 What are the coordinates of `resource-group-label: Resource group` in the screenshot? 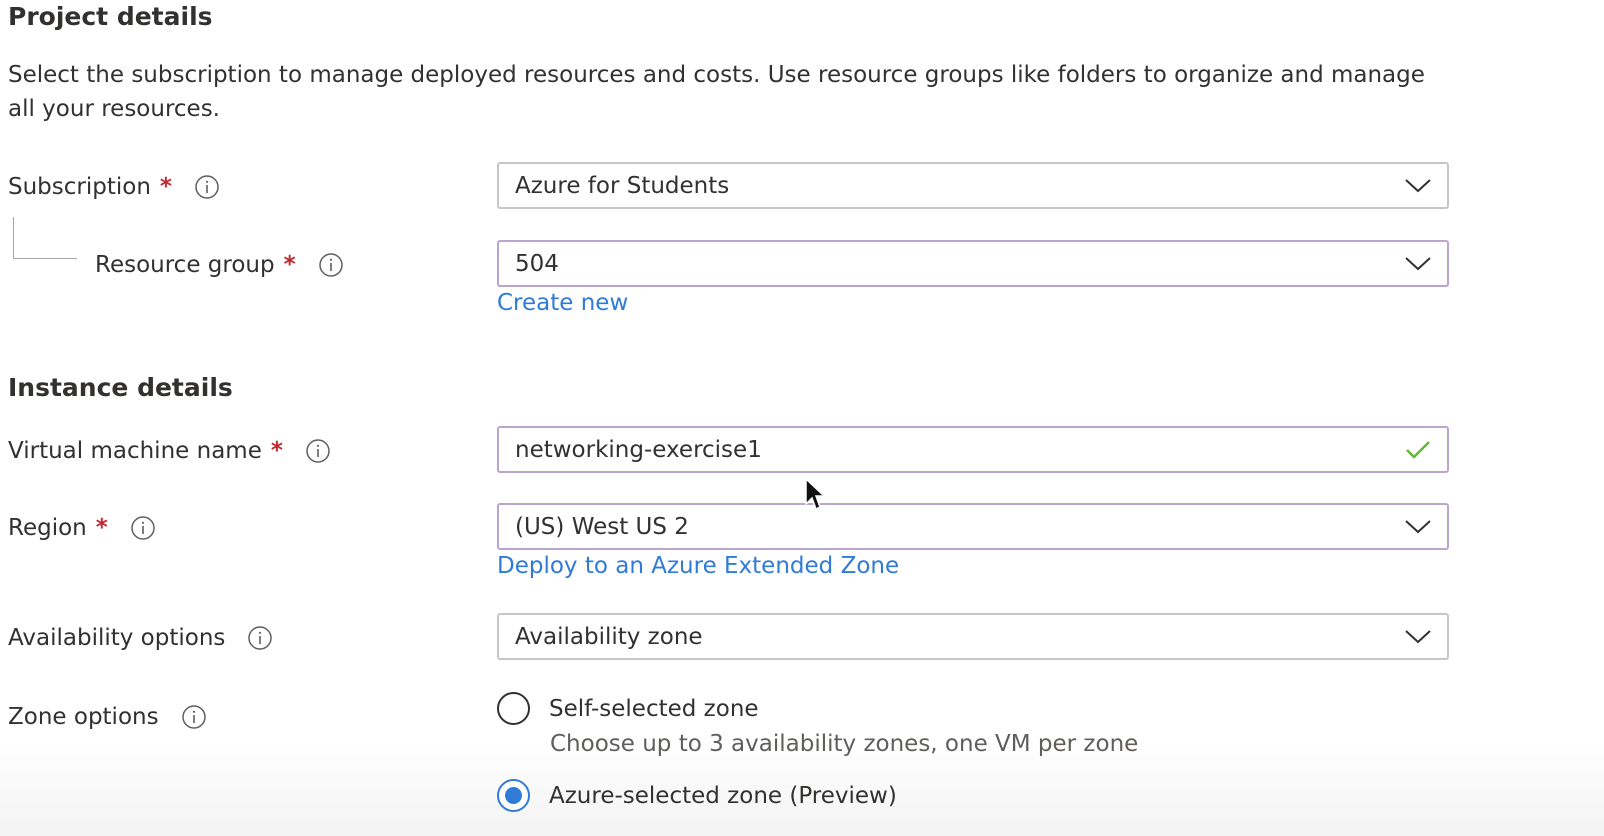 It's located at (185, 265).